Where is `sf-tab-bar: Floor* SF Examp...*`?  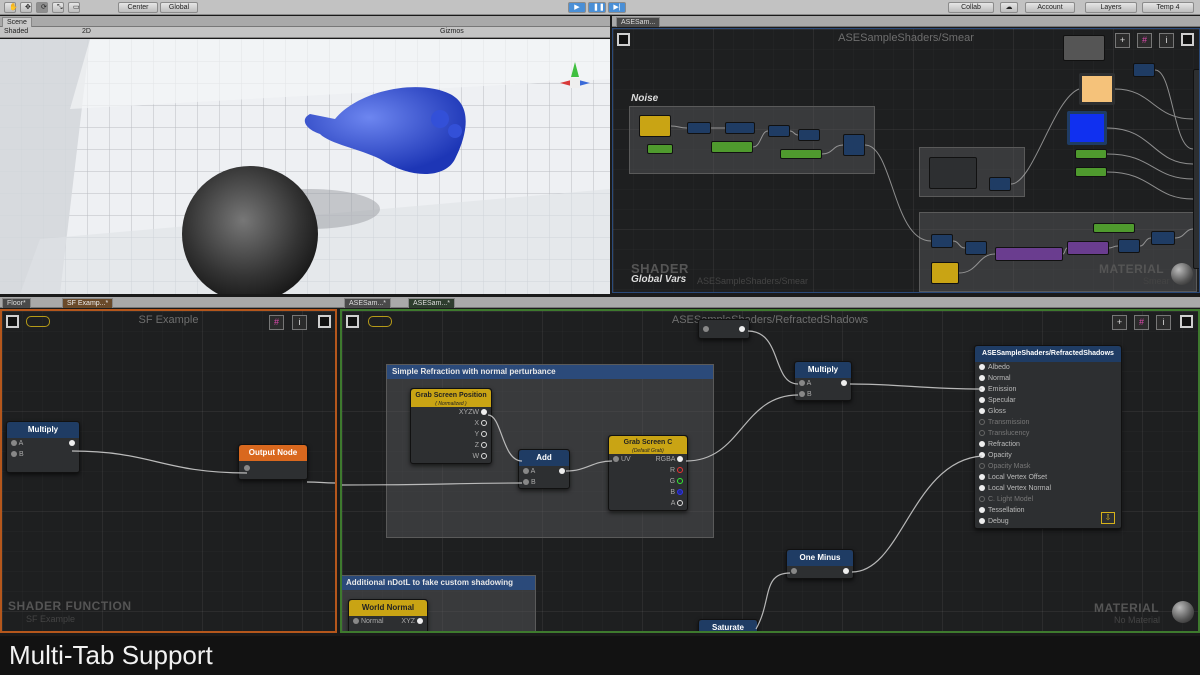 sf-tab-bar: Floor* SF Examp...* is located at coordinates (170, 302).